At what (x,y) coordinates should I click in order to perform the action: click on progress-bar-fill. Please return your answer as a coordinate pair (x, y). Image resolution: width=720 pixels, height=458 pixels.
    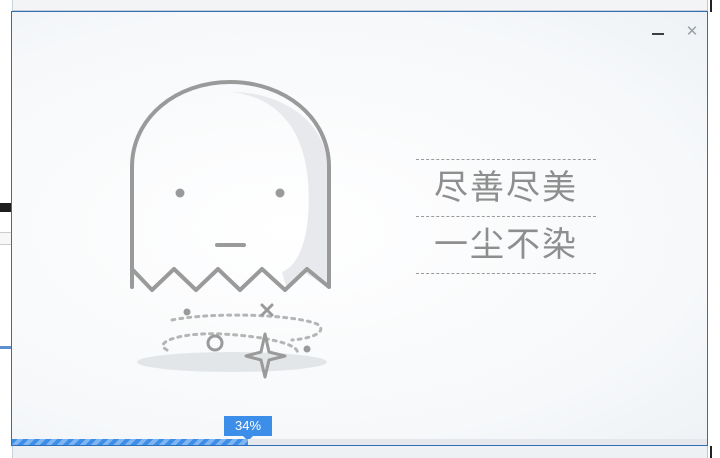
    Looking at the image, I should click on (130, 442).